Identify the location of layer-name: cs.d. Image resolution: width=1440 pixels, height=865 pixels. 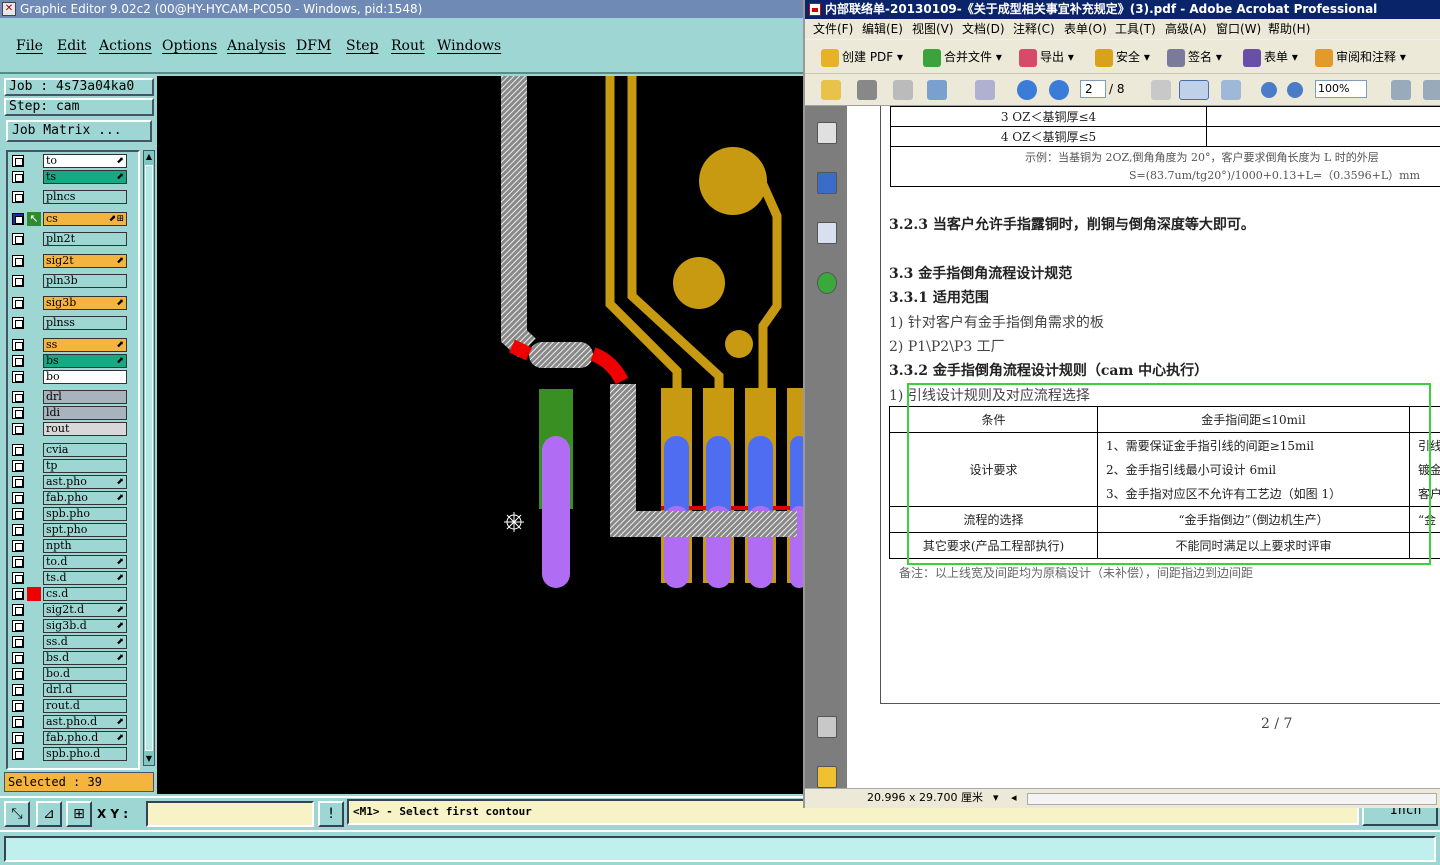
(85, 594).